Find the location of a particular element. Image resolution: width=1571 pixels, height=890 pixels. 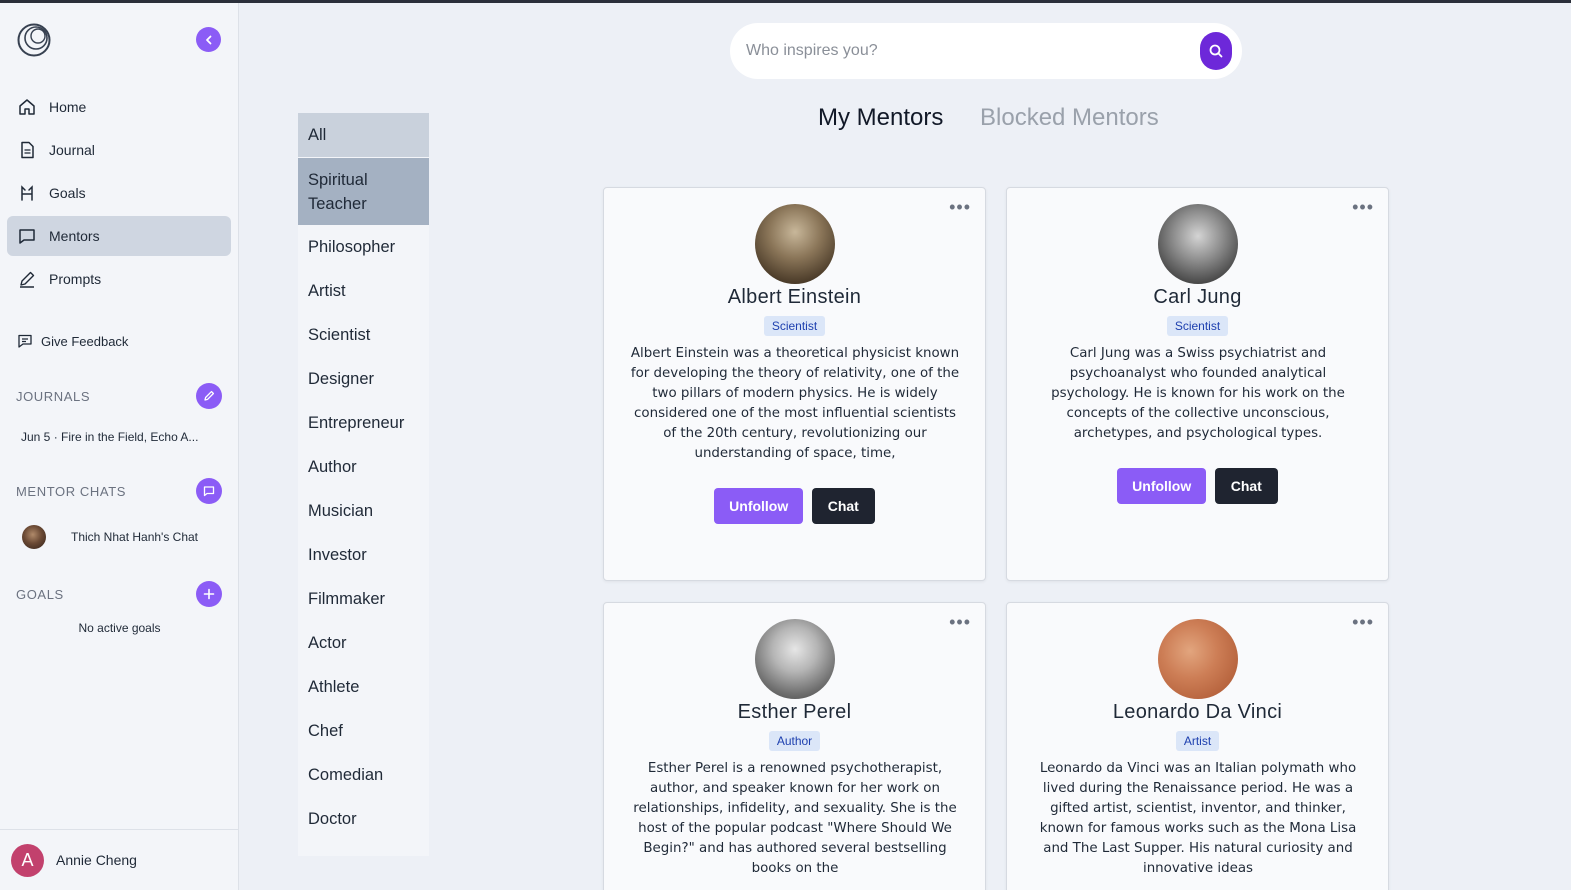

sidebar-item-goals: Goals is located at coordinates (119, 193).